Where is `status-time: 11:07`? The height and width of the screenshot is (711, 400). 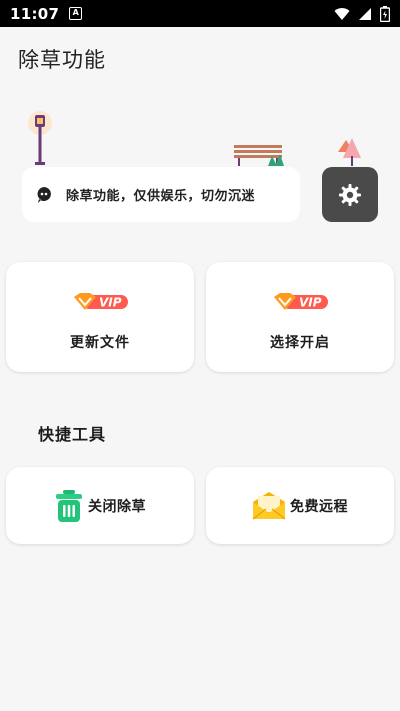
status-time: 11:07 is located at coordinates (35, 13).